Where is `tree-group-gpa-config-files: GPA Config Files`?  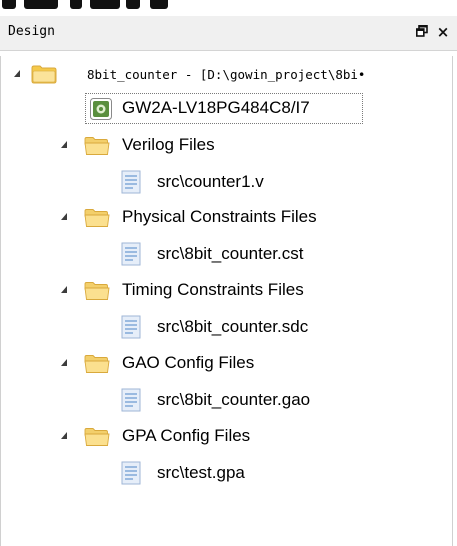
tree-group-gpa-config-files: GPA Config Files is located at coordinates (226, 437).